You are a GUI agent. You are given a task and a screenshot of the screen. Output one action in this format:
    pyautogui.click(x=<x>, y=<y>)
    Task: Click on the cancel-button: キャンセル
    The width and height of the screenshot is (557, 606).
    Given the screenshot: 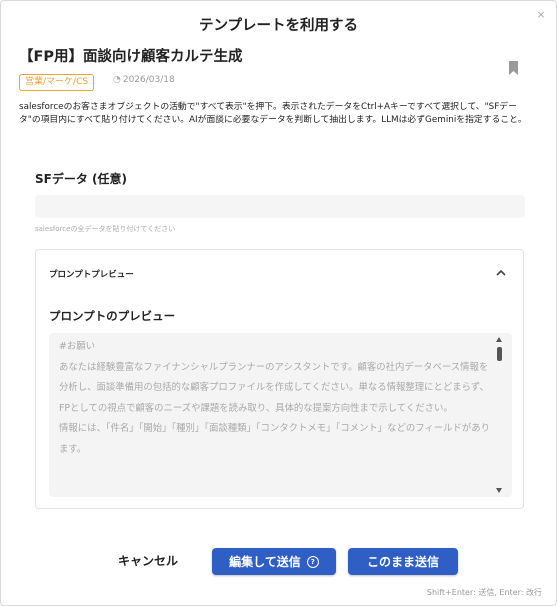 What is the action you would take?
    pyautogui.click(x=148, y=560)
    